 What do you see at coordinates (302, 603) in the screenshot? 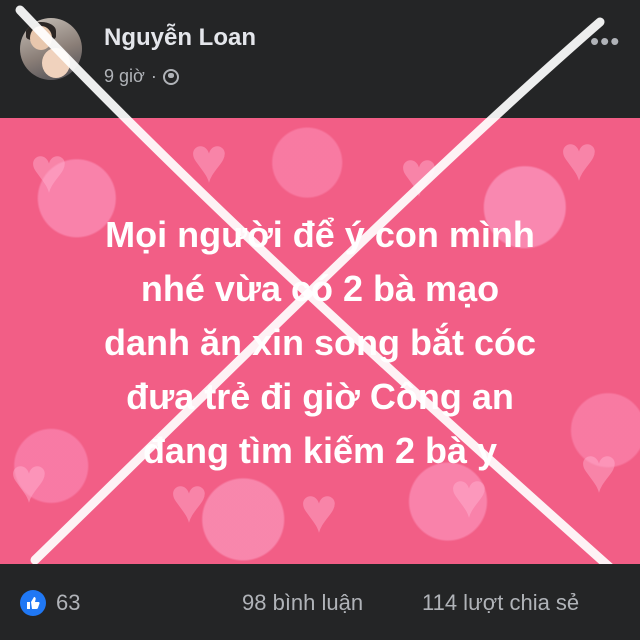
I see `comment-count: 98 bình luận` at bounding box center [302, 603].